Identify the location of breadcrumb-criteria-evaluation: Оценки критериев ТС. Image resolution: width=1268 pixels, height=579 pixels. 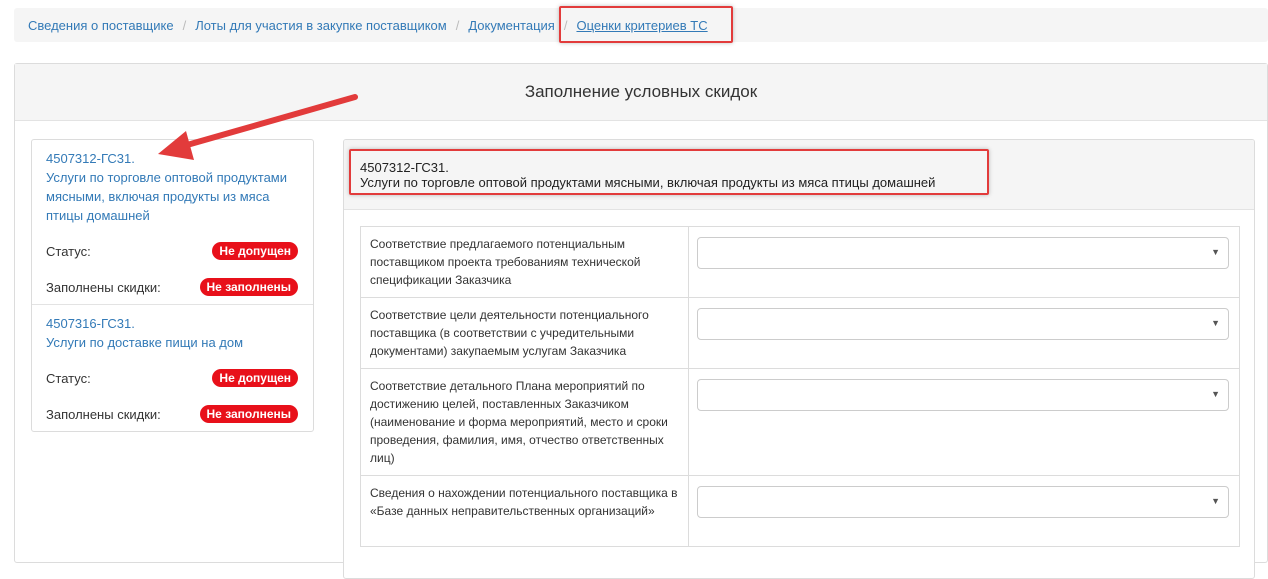
(641, 25).